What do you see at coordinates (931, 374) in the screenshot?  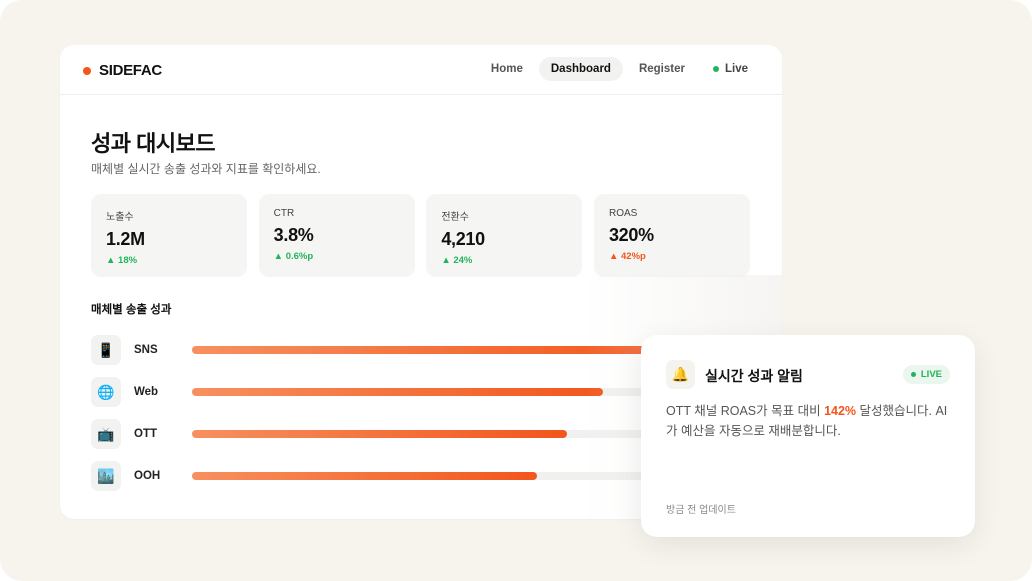 I see `live-badge-label: LIVE` at bounding box center [931, 374].